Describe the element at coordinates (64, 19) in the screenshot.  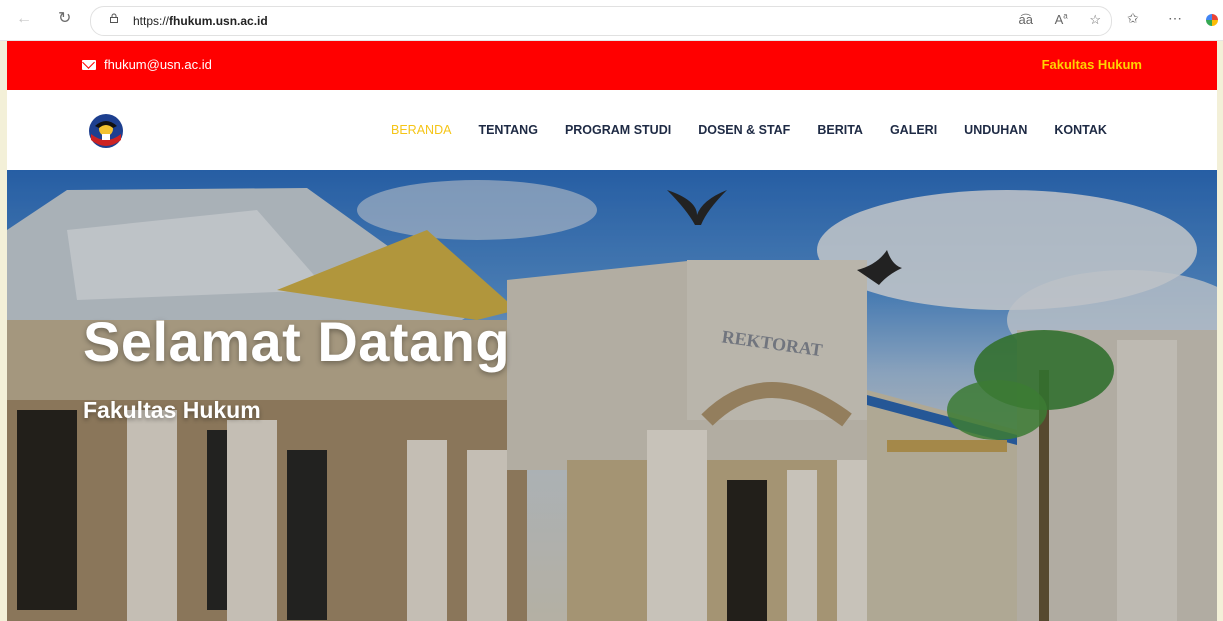
I see `reload-icon: ↻` at that location.